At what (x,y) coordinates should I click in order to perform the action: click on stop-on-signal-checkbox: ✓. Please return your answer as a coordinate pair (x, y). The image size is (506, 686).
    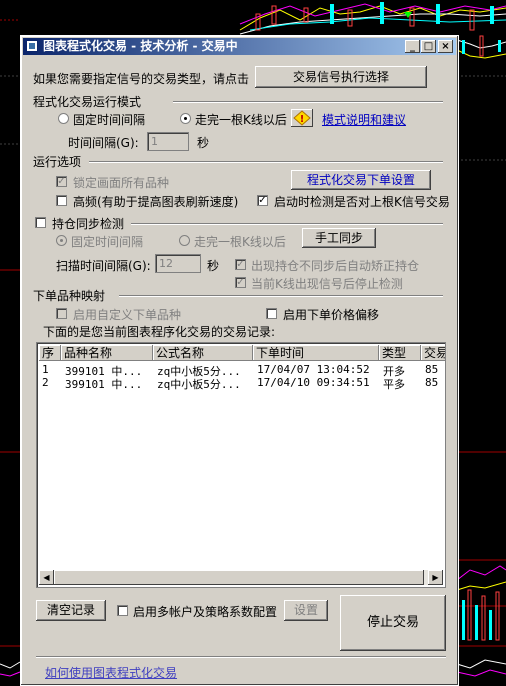
    Looking at the image, I should click on (240, 282).